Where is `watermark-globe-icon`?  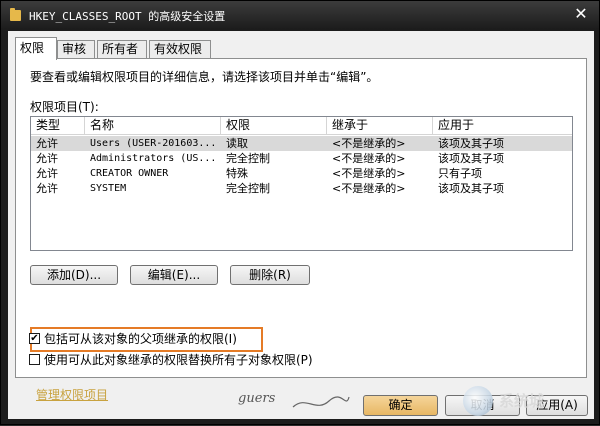 watermark-globe-icon is located at coordinates (478, 401).